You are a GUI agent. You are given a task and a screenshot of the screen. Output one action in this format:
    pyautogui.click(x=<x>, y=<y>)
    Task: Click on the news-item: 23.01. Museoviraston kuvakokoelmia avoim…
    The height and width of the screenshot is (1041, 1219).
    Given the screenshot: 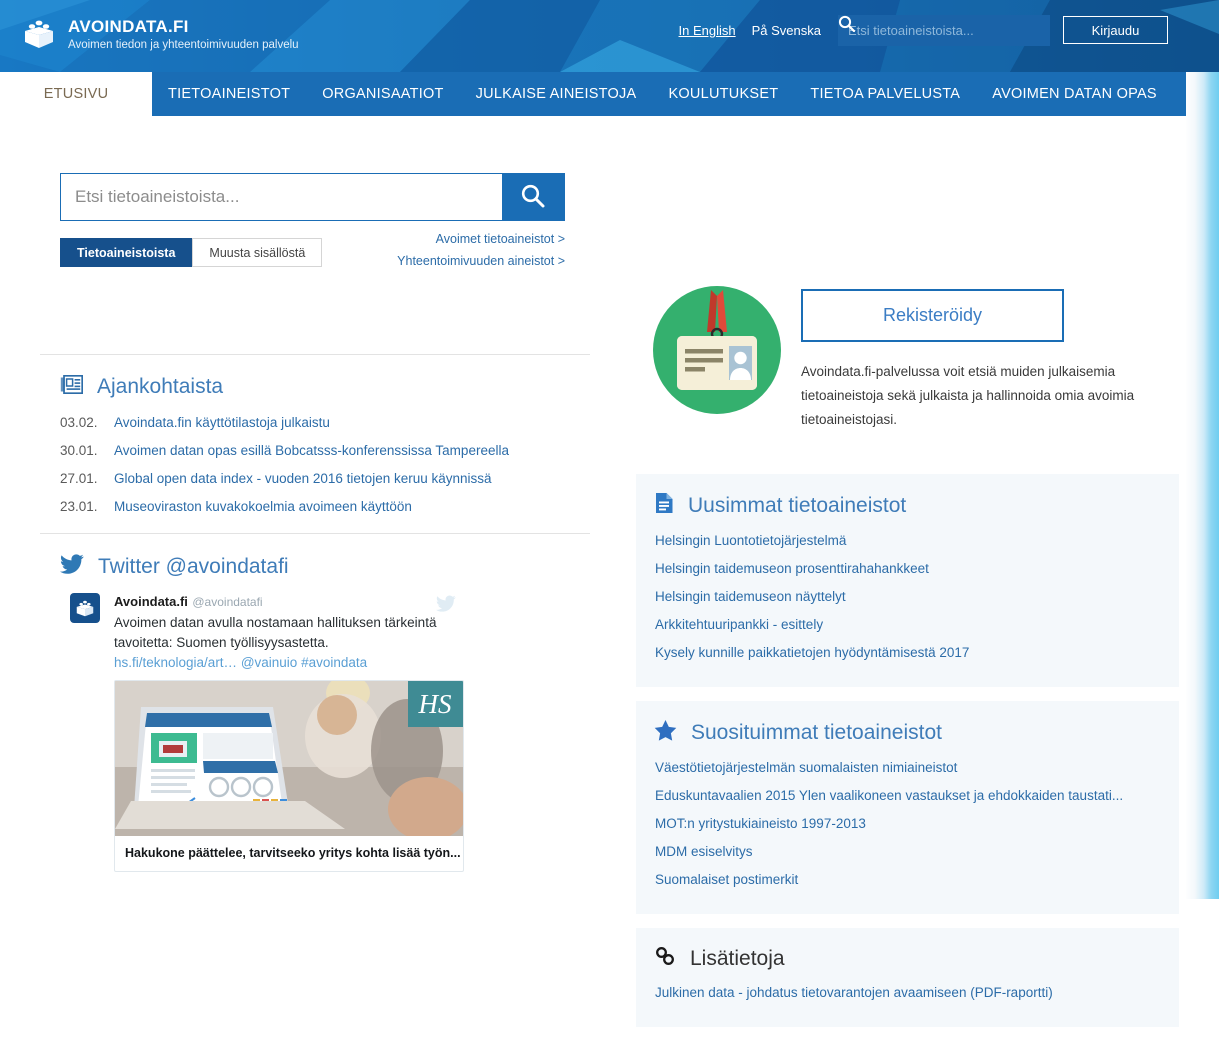 What is the action you would take?
    pyautogui.click(x=315, y=507)
    